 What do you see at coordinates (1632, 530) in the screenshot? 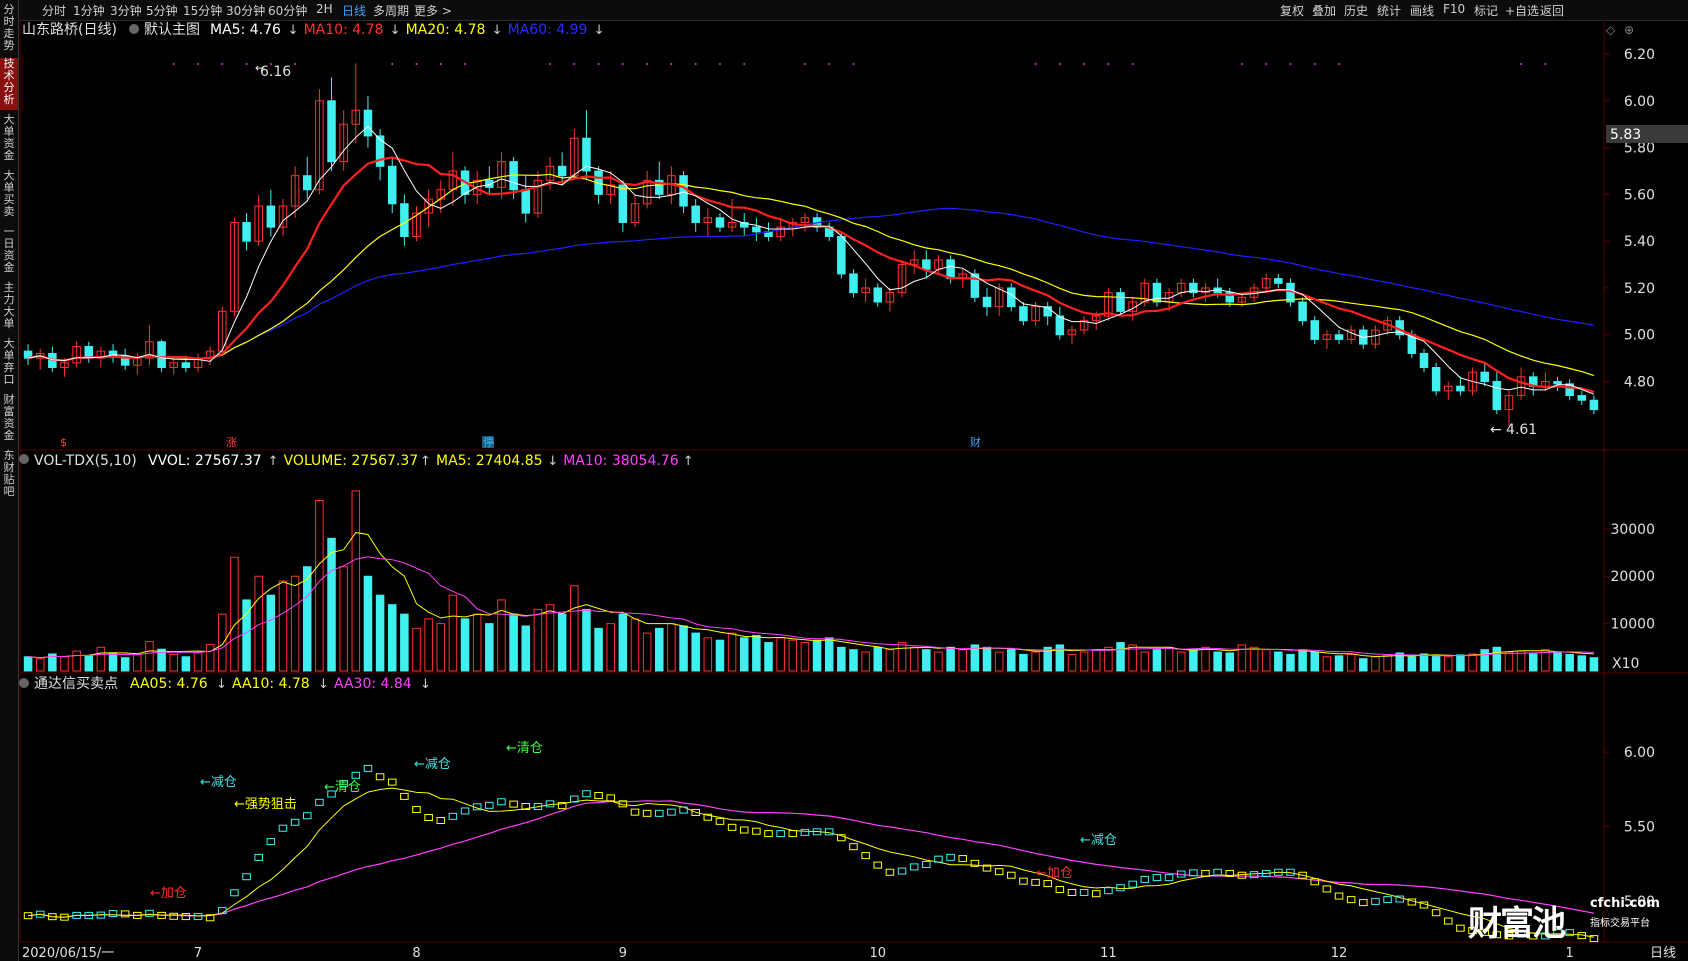
I see `vol-tick-label: 30000` at bounding box center [1632, 530].